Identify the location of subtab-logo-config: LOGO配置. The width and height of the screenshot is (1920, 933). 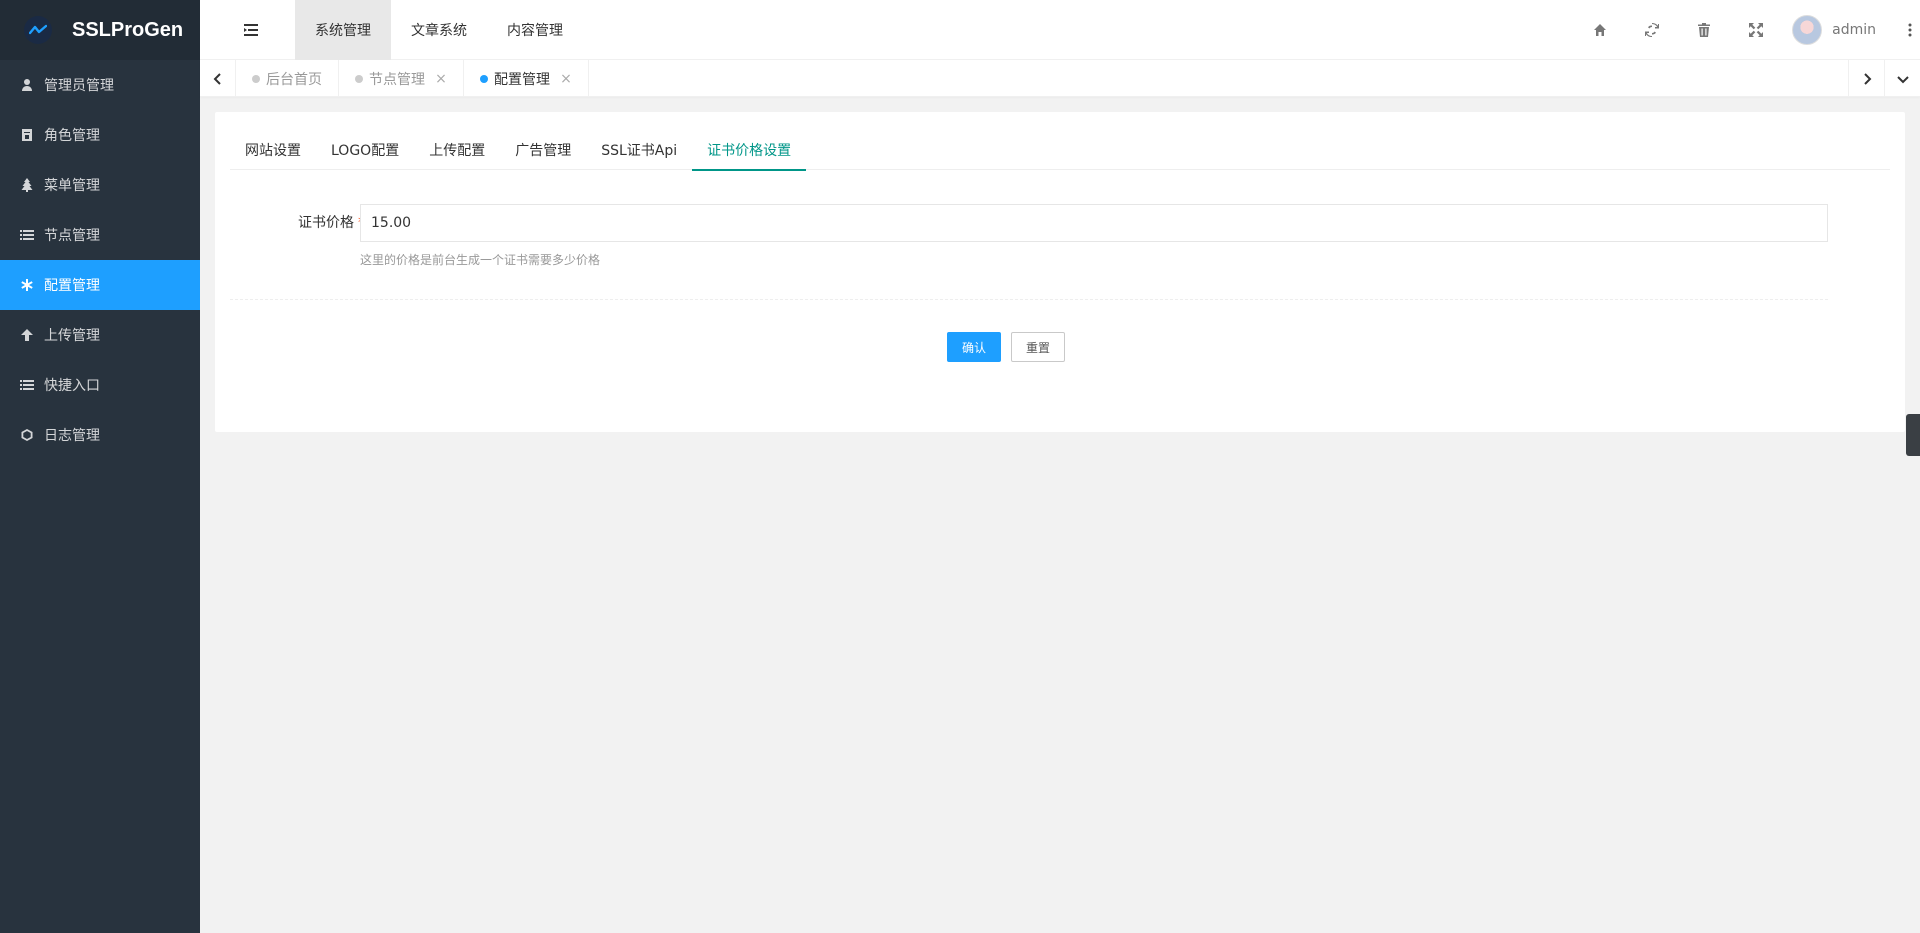
(365, 150).